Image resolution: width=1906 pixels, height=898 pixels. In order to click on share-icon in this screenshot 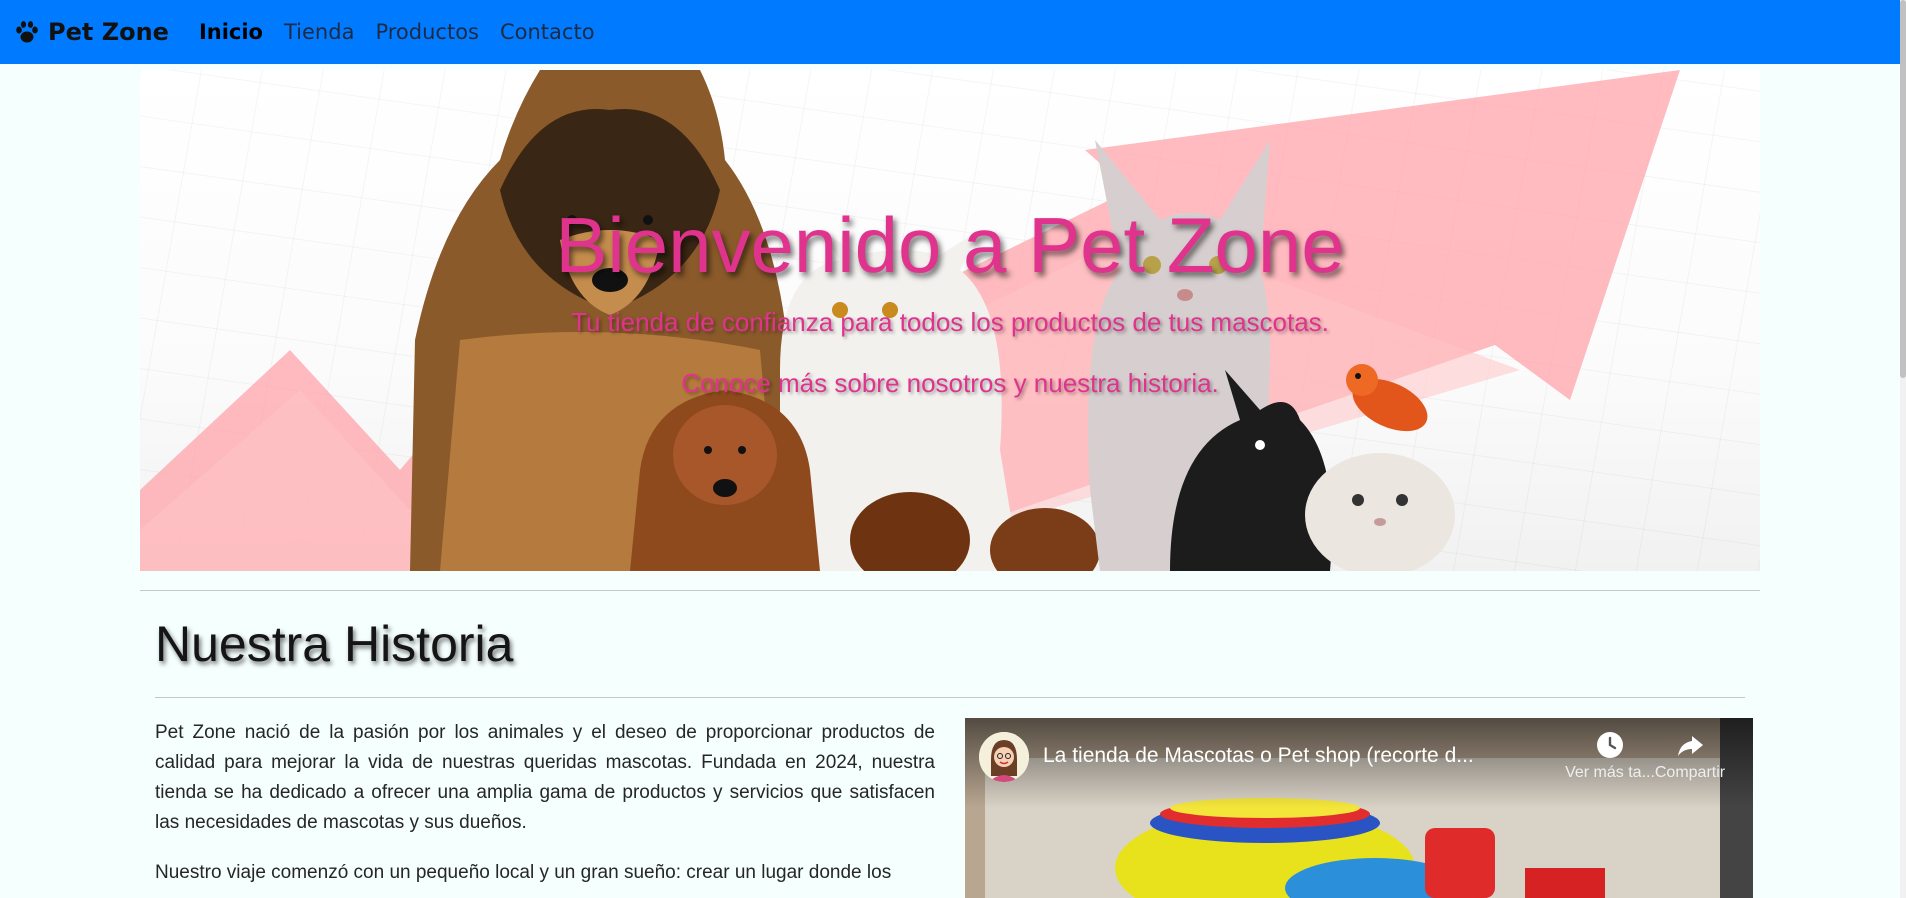, I will do `click(1690, 746)`.